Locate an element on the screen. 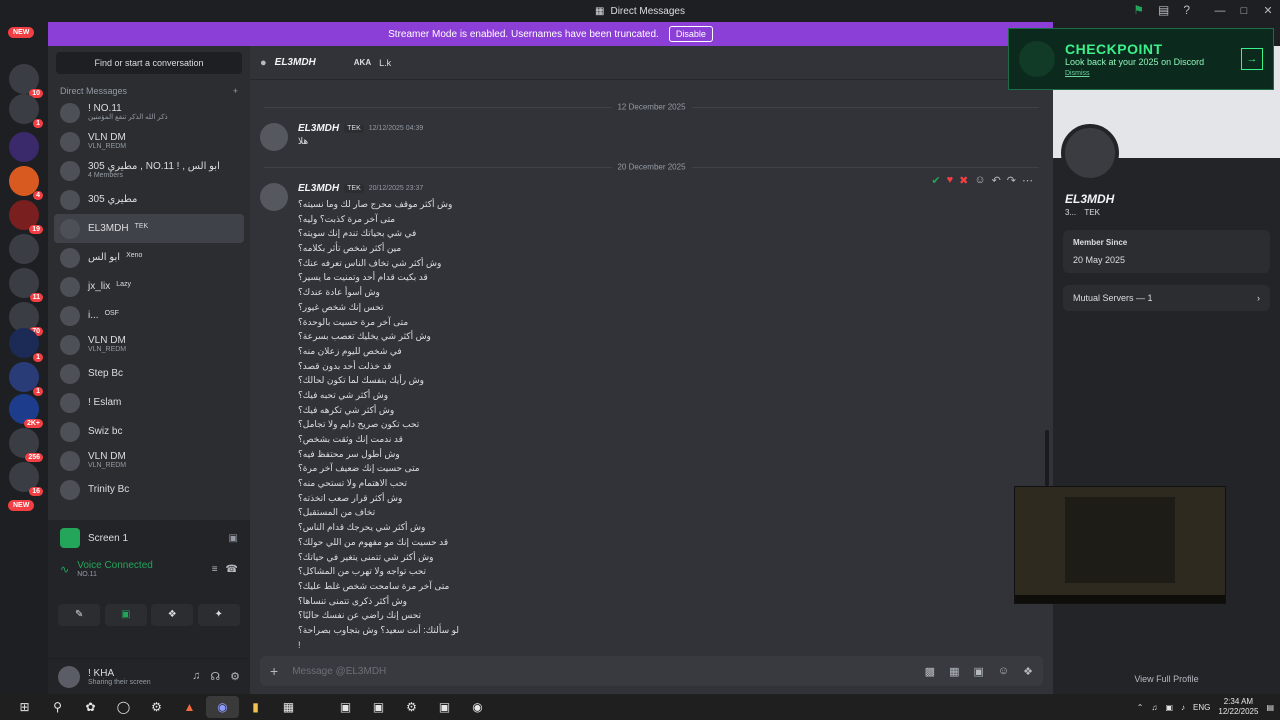 The width and height of the screenshot is (1280, 720). search-input: Find or start a conversation is located at coordinates (149, 63).